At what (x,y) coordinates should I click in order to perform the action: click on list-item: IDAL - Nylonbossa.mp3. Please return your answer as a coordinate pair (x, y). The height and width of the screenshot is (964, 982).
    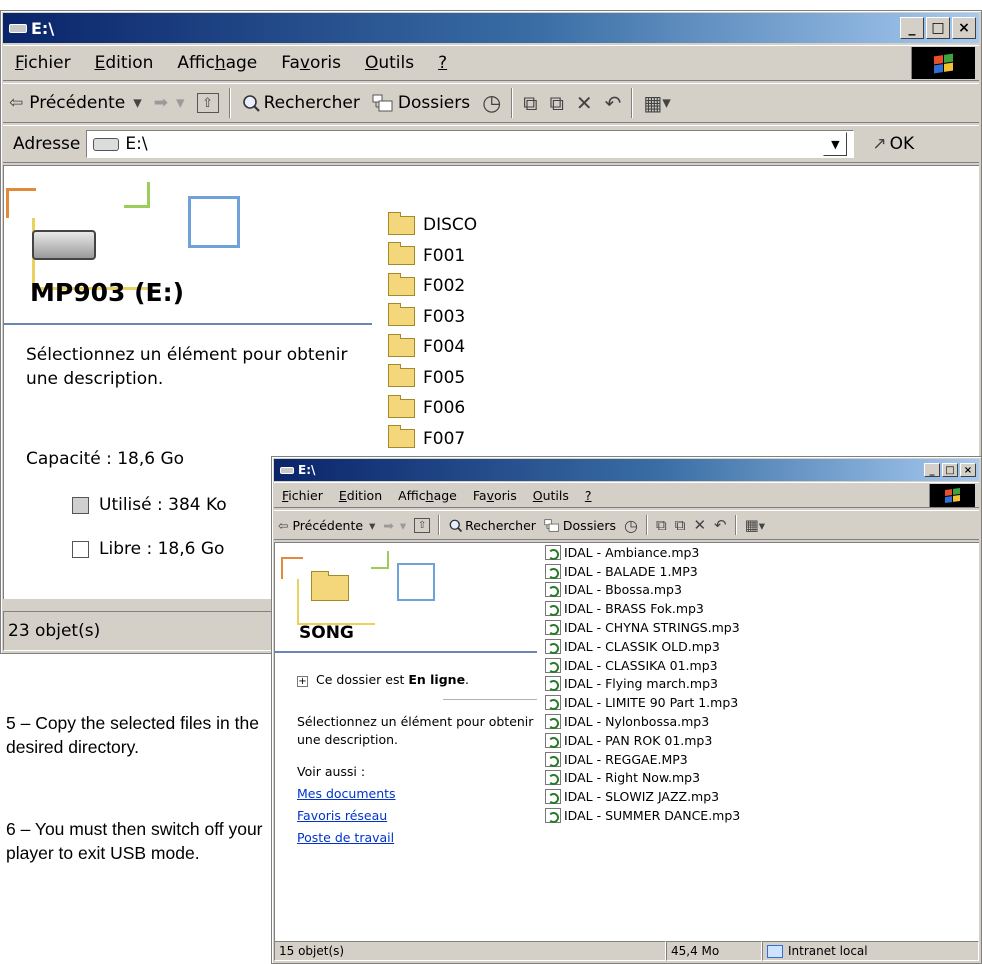
    Looking at the image, I should click on (642, 721).